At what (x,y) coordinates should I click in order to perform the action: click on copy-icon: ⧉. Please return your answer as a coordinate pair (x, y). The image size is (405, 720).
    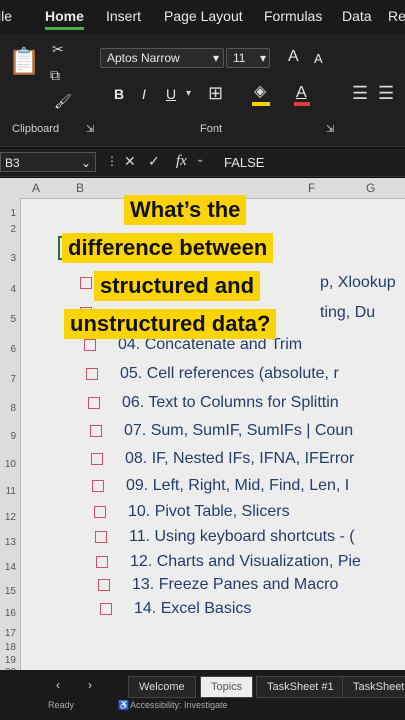
    Looking at the image, I should click on (55, 75).